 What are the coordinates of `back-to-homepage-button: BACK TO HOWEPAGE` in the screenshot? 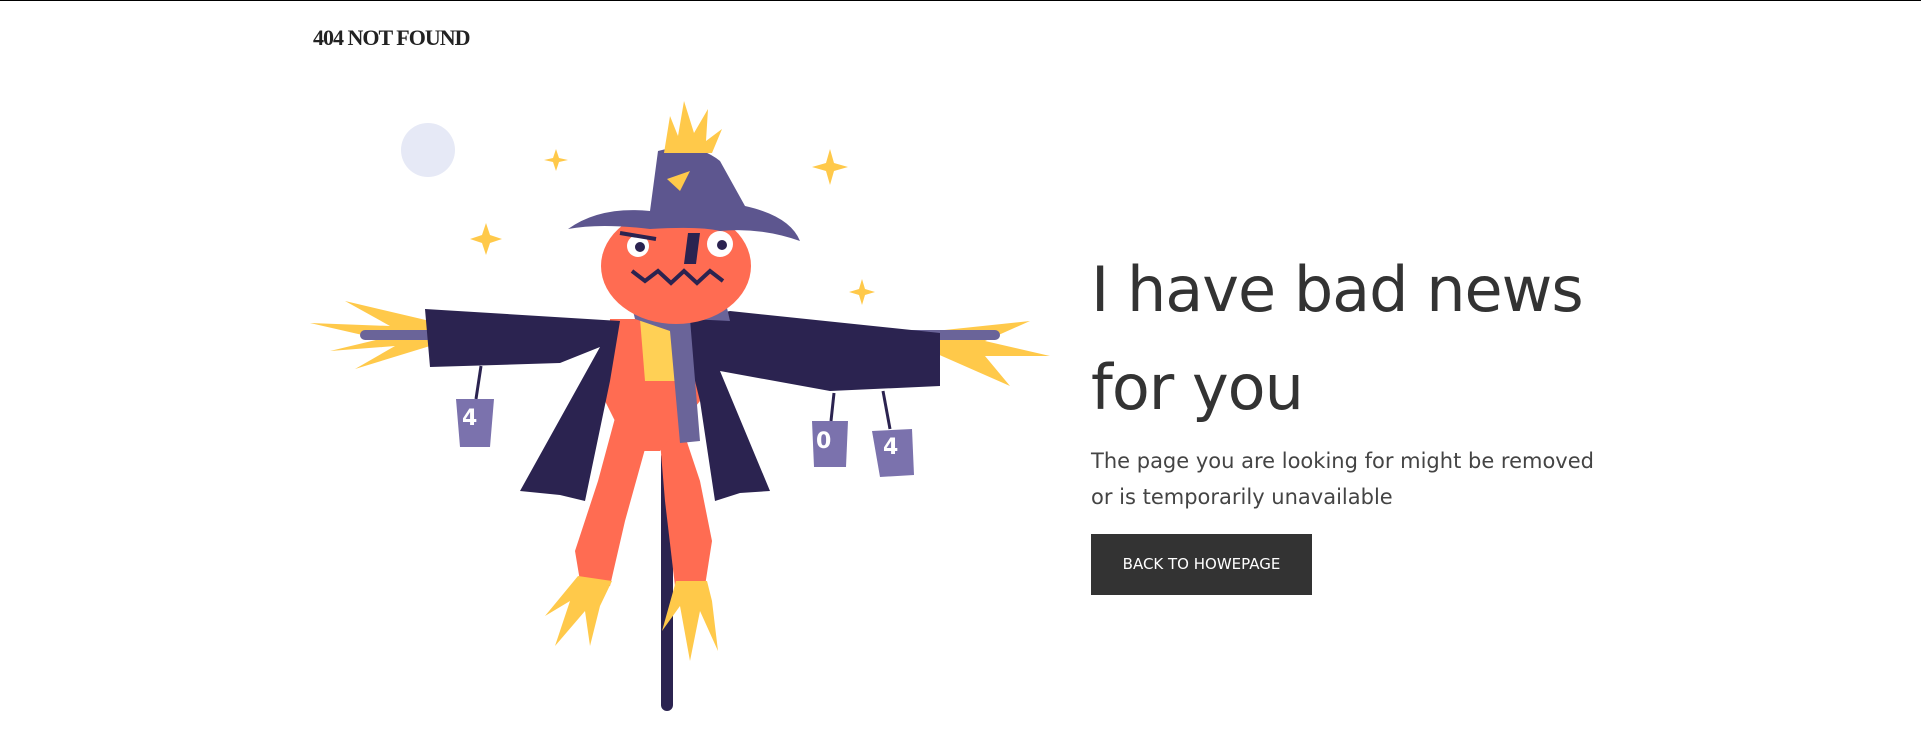 It's located at (1201, 564).